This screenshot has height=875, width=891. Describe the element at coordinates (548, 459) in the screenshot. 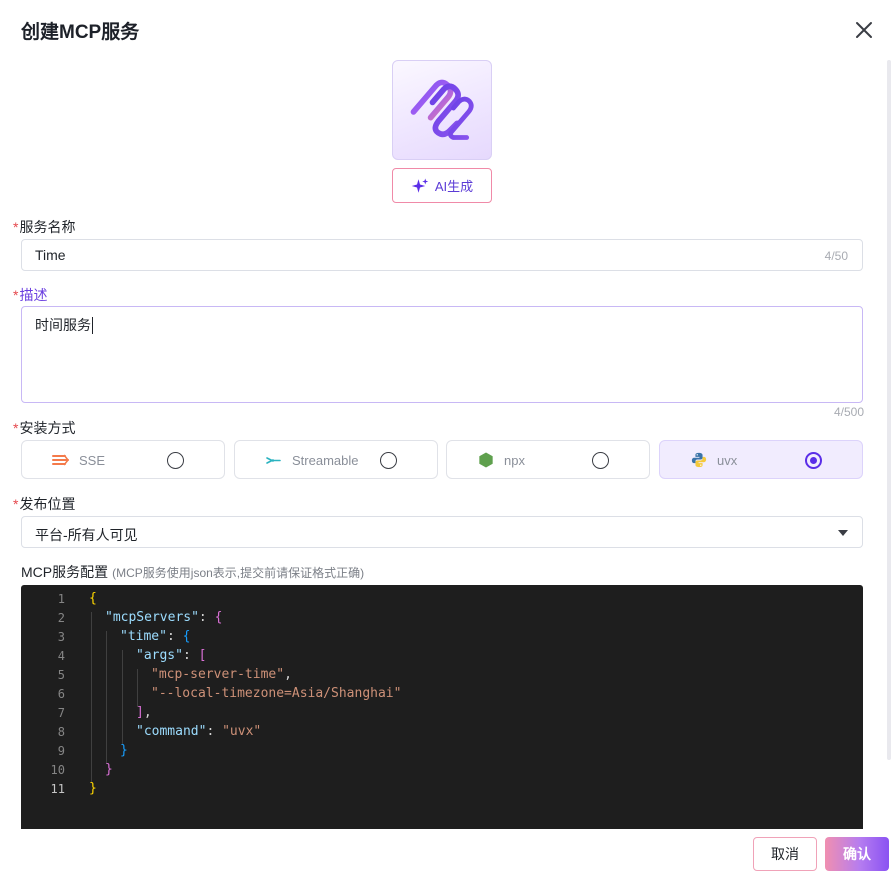

I see `install-option-npx: npx` at that location.